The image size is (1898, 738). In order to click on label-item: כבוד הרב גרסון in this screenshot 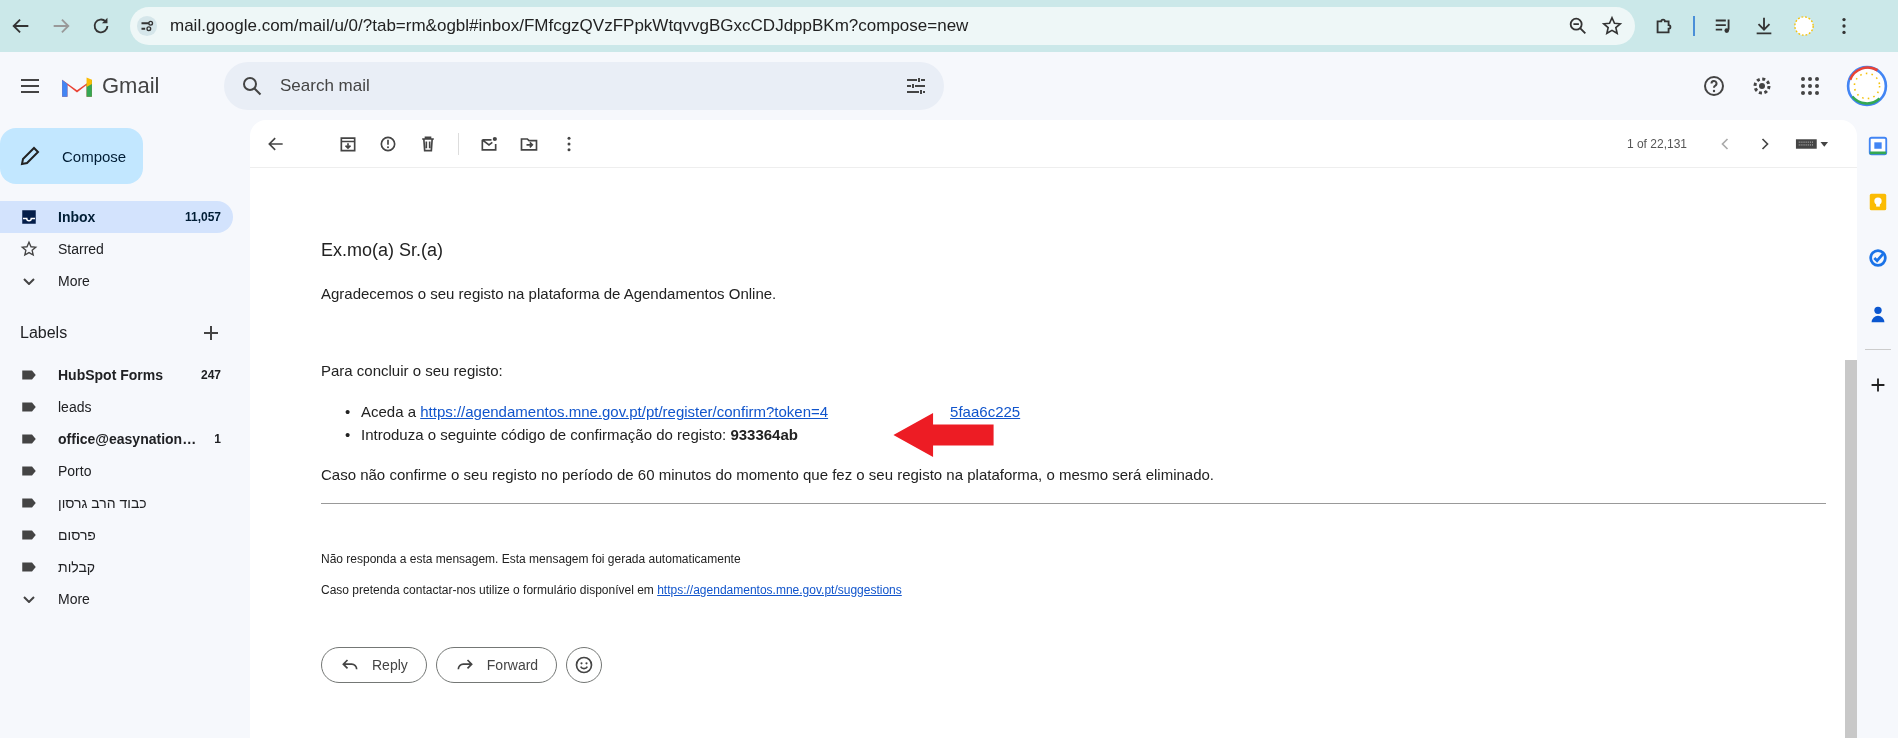, I will do `click(116, 503)`.